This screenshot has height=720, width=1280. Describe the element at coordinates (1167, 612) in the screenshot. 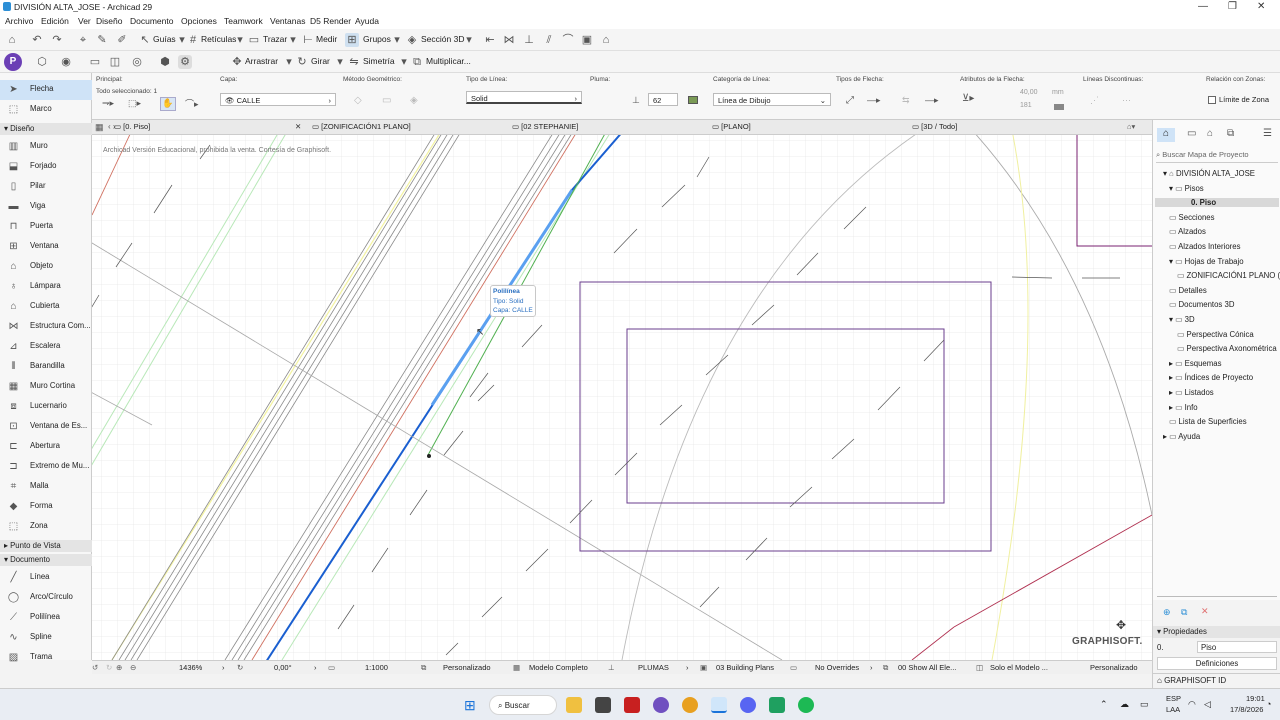

I see `add-icon: ⊕` at that location.